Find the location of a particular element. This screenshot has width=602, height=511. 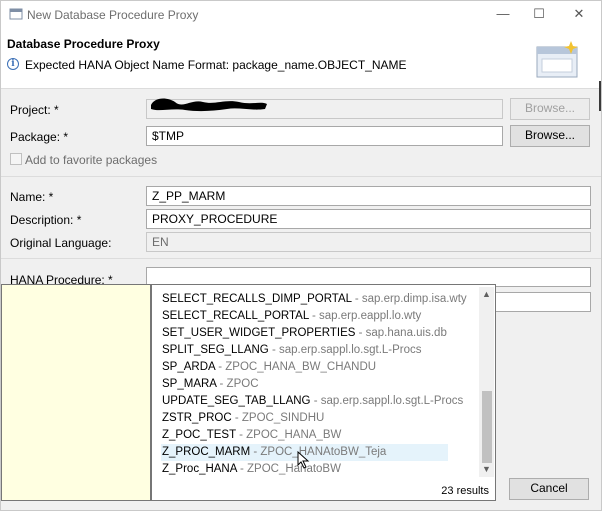

description-label: Description: * is located at coordinates (46, 220).